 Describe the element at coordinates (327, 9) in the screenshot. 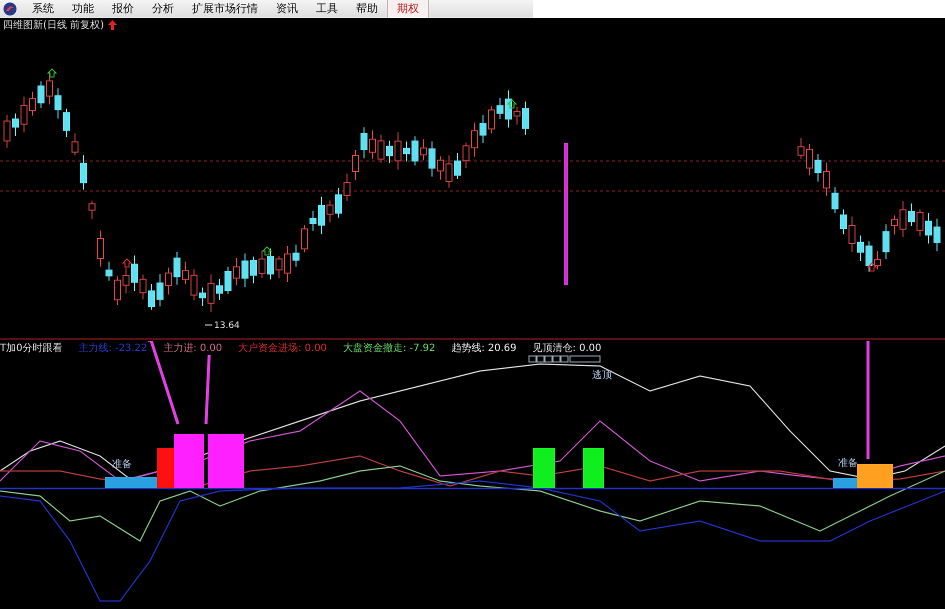

I see `menu-item: 工具` at that location.